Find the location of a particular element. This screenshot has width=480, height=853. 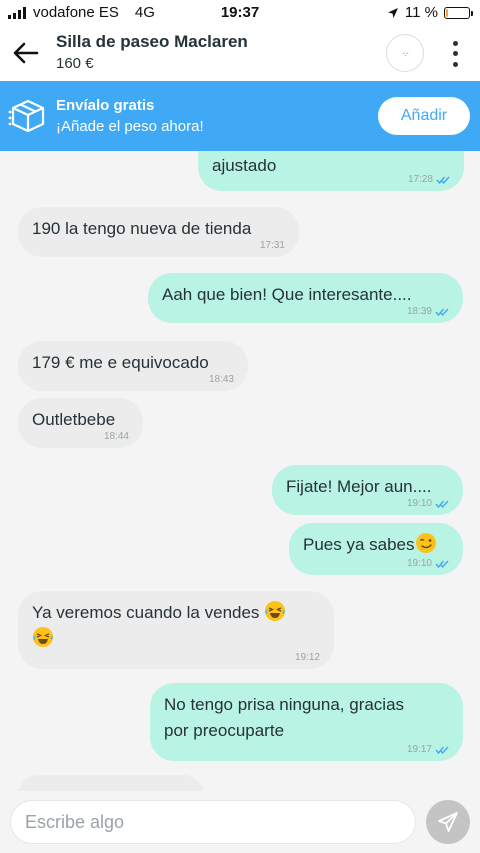

message-bubble: Pues ya sabes 19:10 is located at coordinates (376, 549).